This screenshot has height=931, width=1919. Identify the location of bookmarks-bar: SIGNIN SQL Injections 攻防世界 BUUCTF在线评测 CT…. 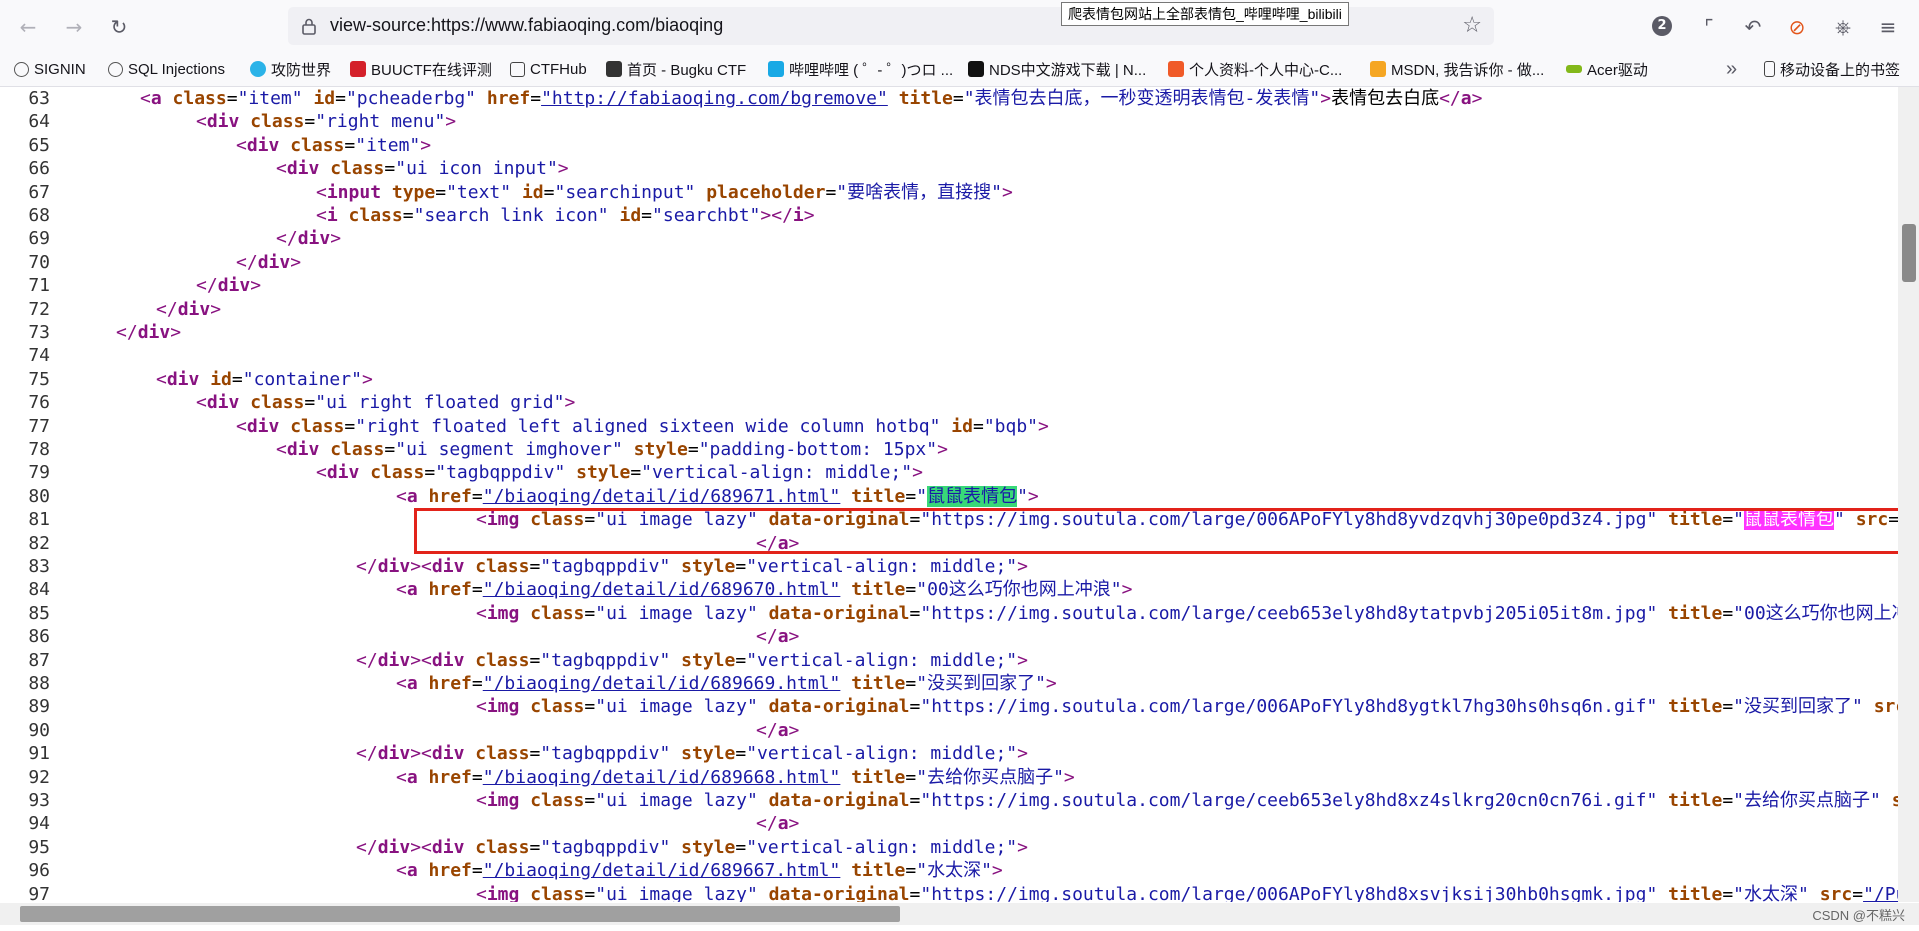
(959, 69).